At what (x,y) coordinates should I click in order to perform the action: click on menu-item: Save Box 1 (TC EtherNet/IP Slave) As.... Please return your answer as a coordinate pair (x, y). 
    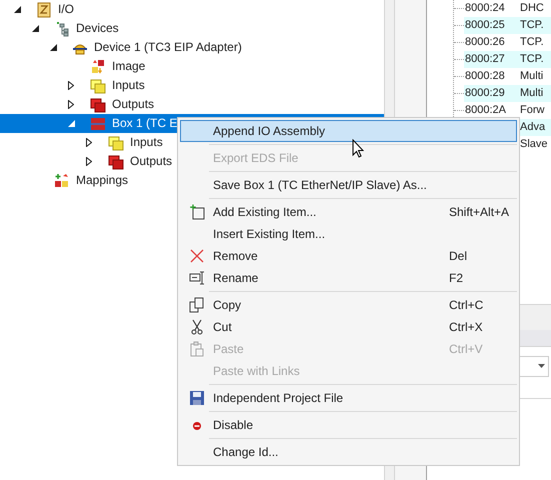
    Looking at the image, I should click on (348, 185).